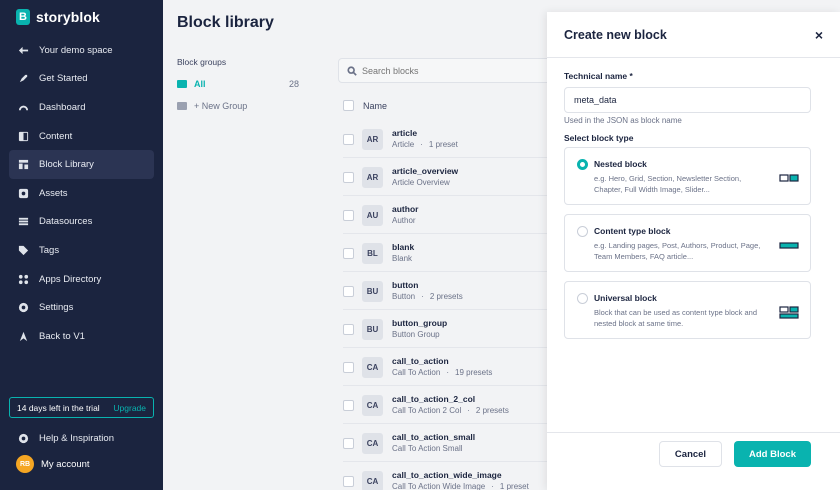 This screenshot has width=840, height=490. Describe the element at coordinates (687, 100) in the screenshot. I see `technical-name-input` at that location.